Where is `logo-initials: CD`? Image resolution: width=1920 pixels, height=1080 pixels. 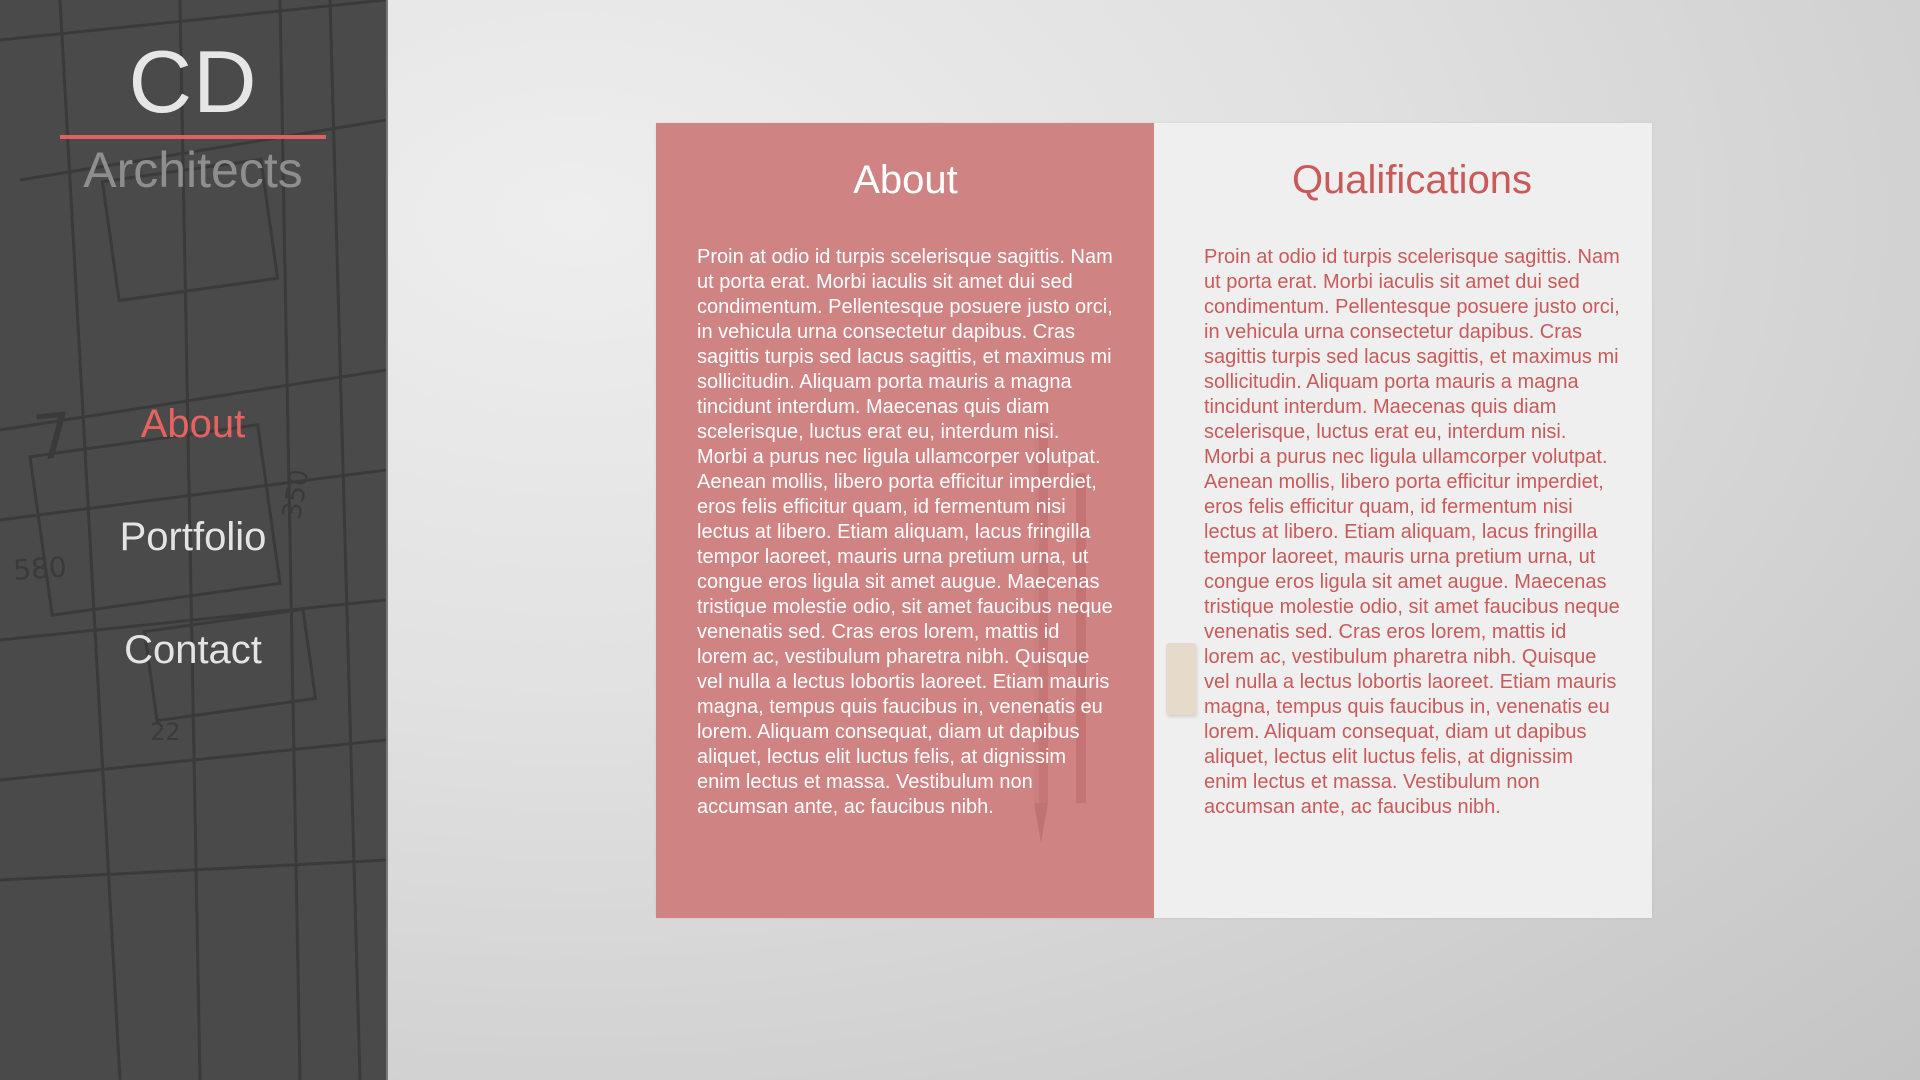 logo-initials: CD is located at coordinates (193, 81).